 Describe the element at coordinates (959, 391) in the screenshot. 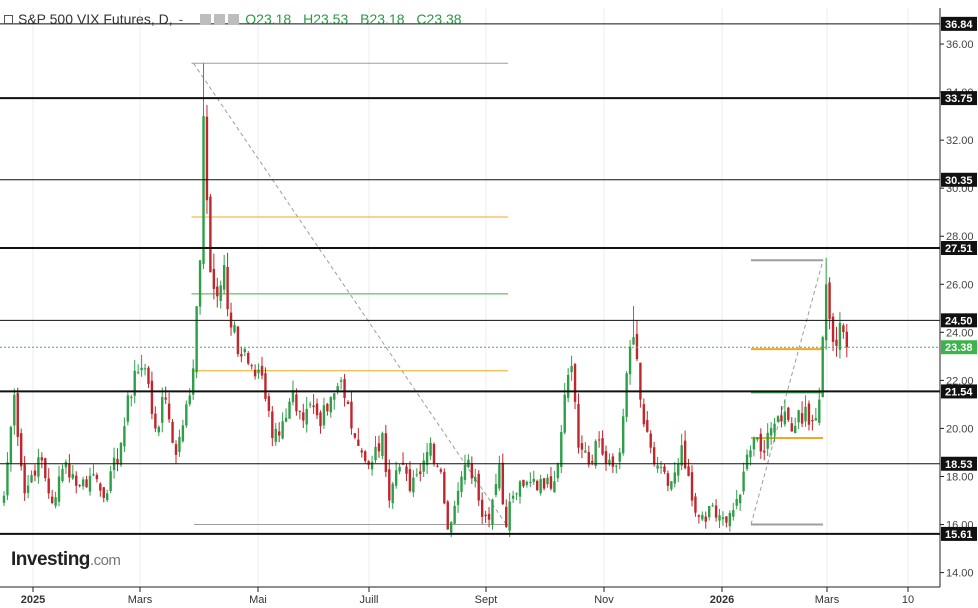

I see `level-tag: 21.54` at that location.